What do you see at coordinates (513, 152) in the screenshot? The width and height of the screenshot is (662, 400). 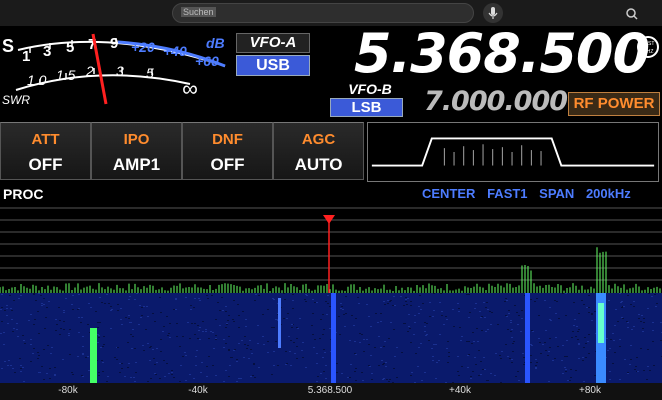 I see `mini-scope-display` at bounding box center [513, 152].